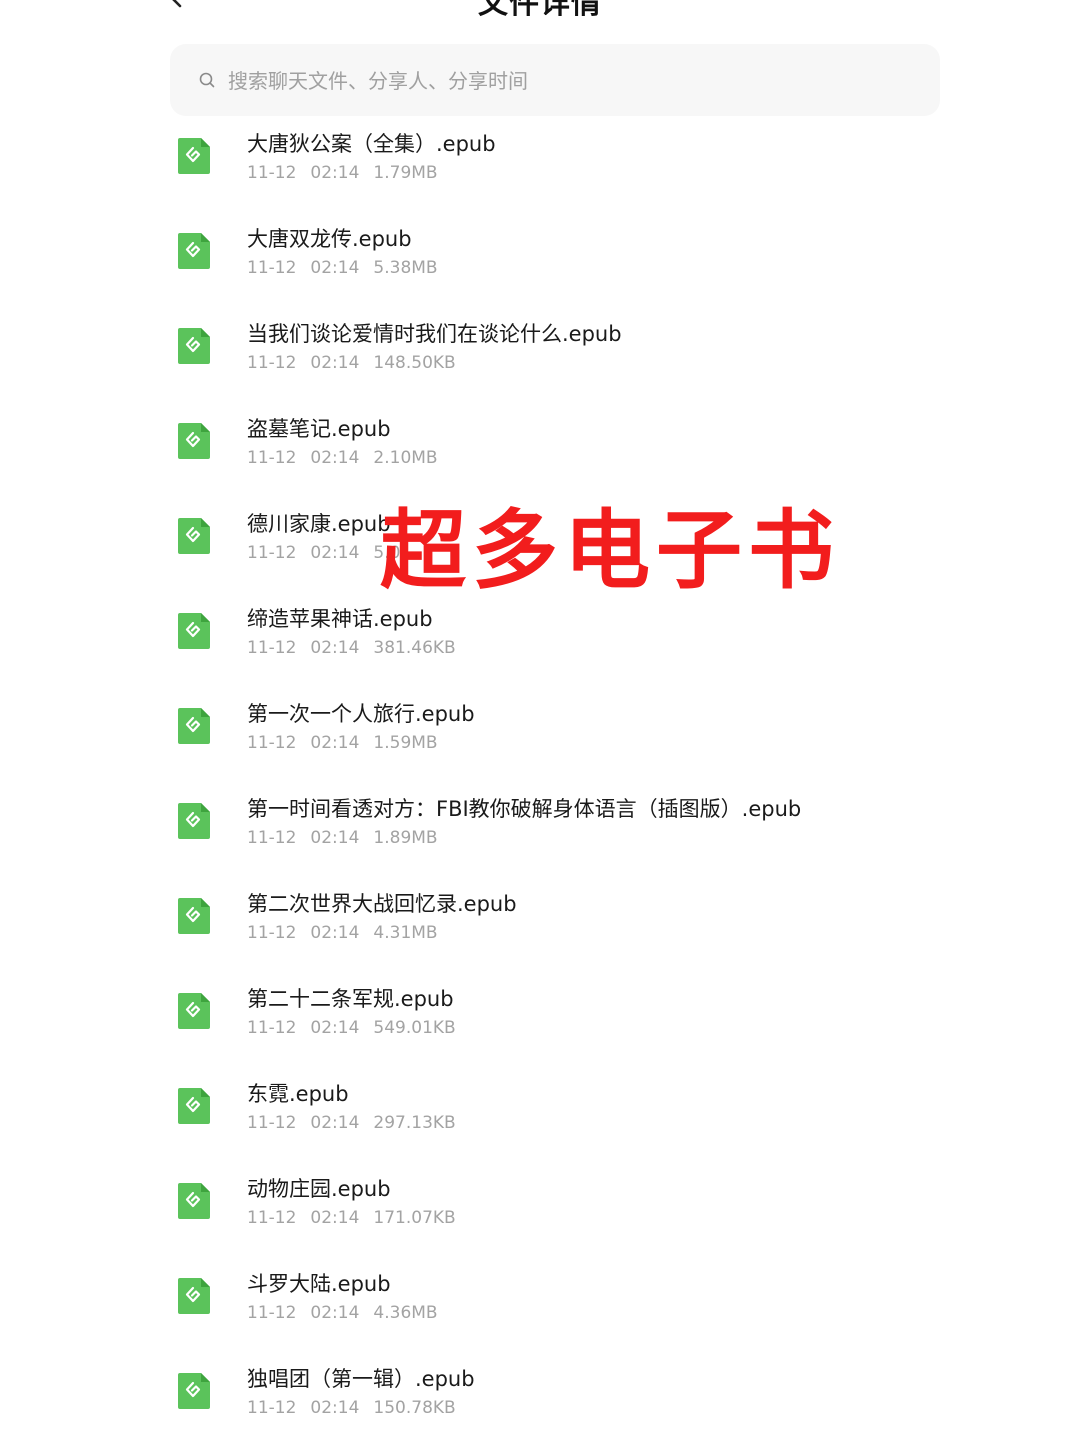 The height and width of the screenshot is (1440, 1080). I want to click on file-list-item: 缔造苹果神话.epub 11-12 02:14 381.46KB, so click(570, 640).